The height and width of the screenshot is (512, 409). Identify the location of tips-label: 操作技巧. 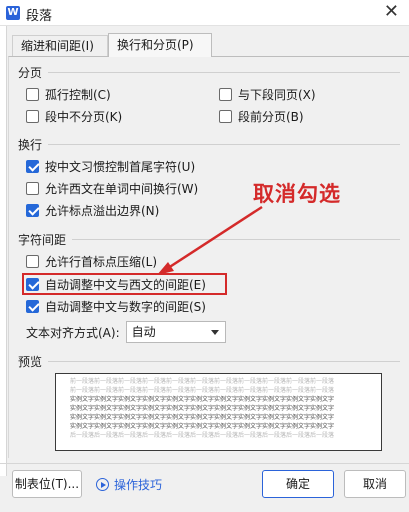
(138, 485).